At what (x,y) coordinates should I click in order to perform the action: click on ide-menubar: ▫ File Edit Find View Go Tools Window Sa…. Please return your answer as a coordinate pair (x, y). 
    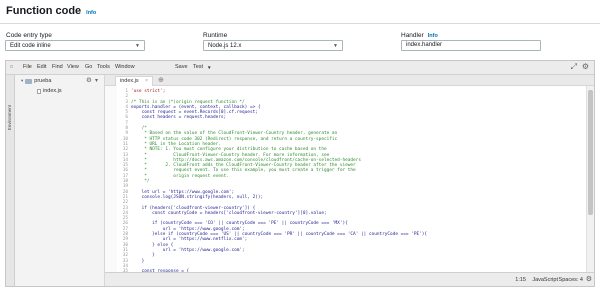
    Looking at the image, I should click on (300, 68).